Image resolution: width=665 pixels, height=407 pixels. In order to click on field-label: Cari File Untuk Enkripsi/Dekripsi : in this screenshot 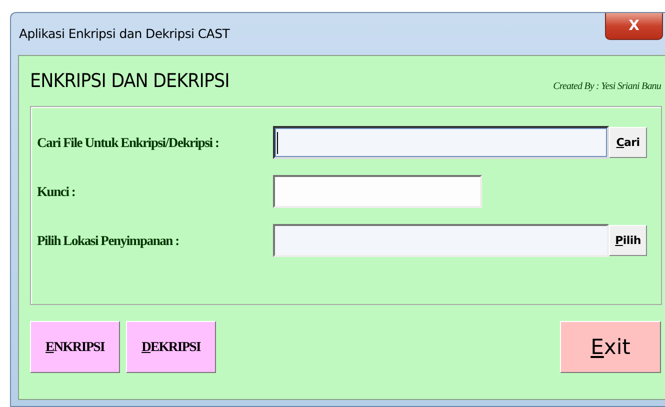, I will do `click(128, 142)`.